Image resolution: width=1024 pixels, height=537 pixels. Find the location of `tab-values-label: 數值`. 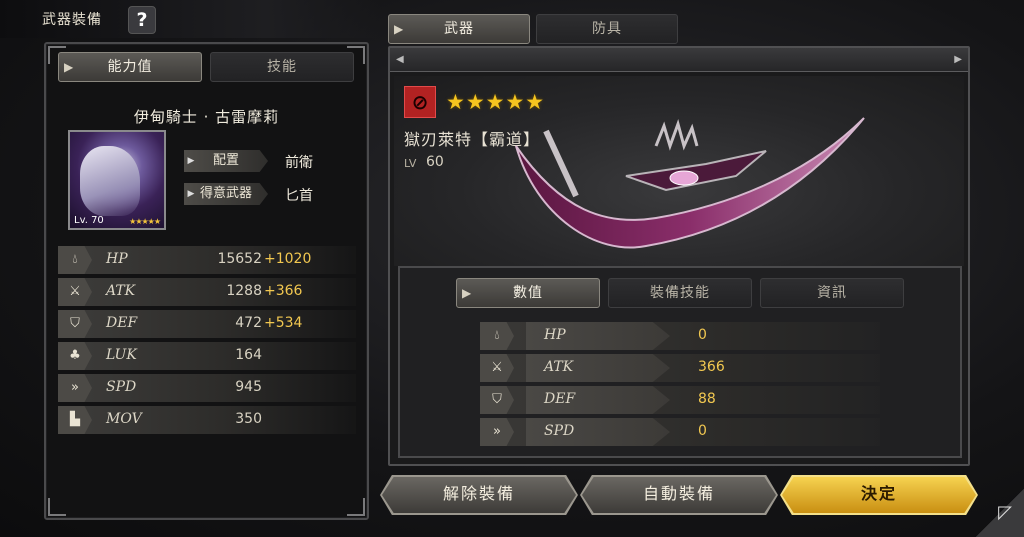

tab-values-label: 數值 is located at coordinates (528, 293).